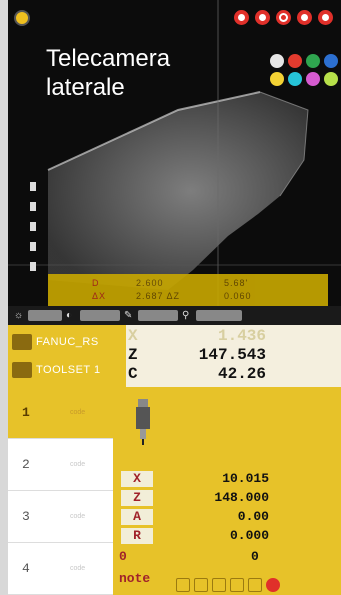 The image size is (341, 595). Describe the element at coordinates (277, 61) in the screenshot. I see `color-swatch-white` at that location.